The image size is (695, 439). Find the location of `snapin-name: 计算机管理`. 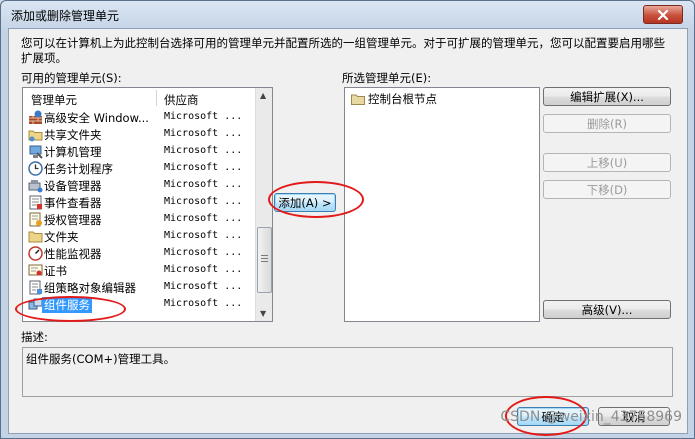

snapin-name: 计算机管理 is located at coordinates (73, 152).